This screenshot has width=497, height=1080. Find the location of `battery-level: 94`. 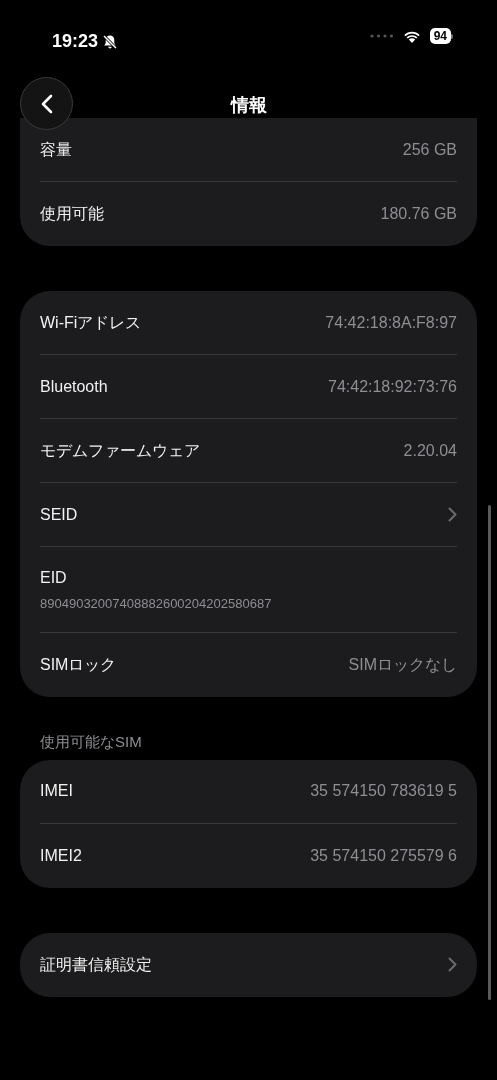

battery-level: 94 is located at coordinates (440, 36).